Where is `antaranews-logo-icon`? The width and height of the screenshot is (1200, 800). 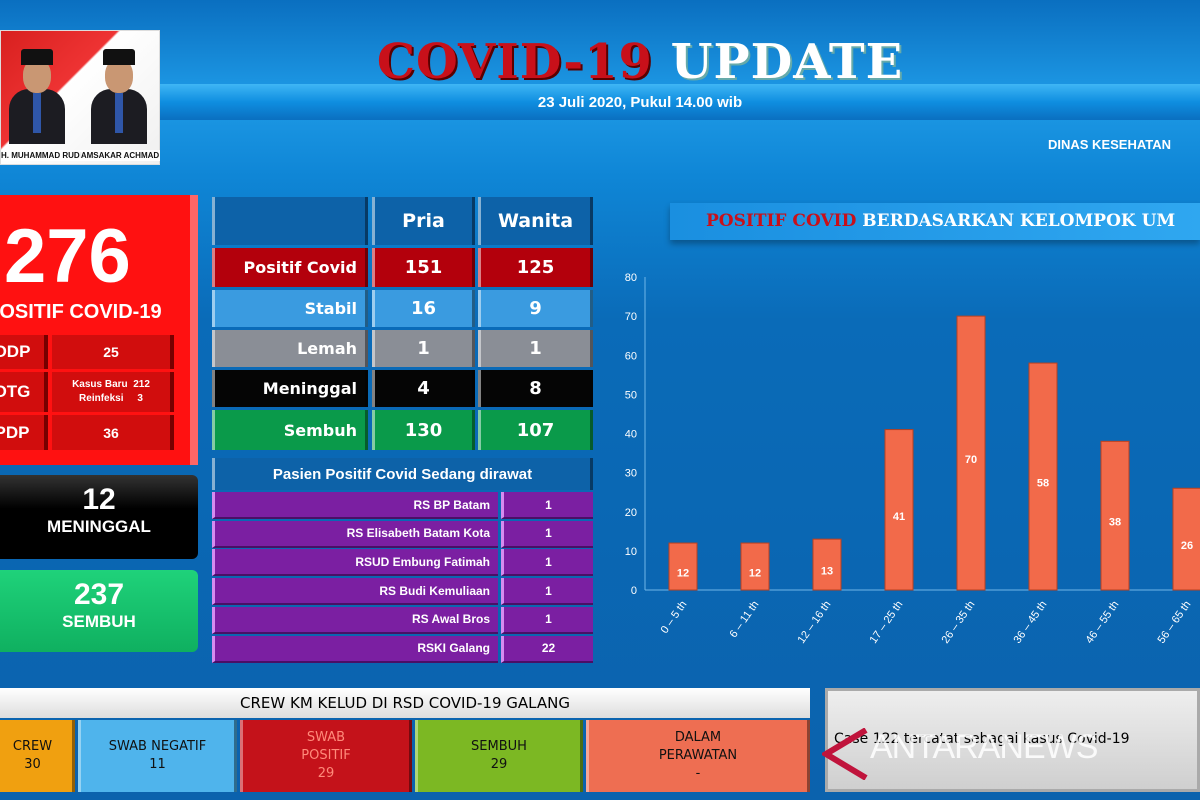 antaranews-logo-icon is located at coordinates (846, 754).